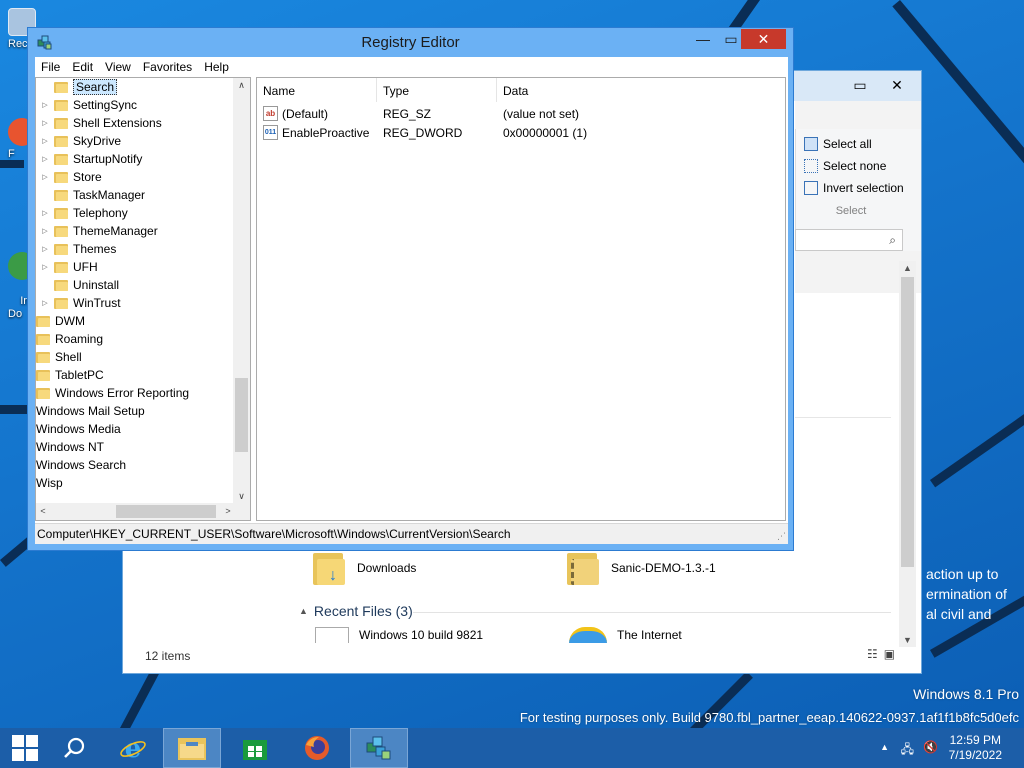  I want to click on scroll-down-arrow: ▼, so click(907, 640).